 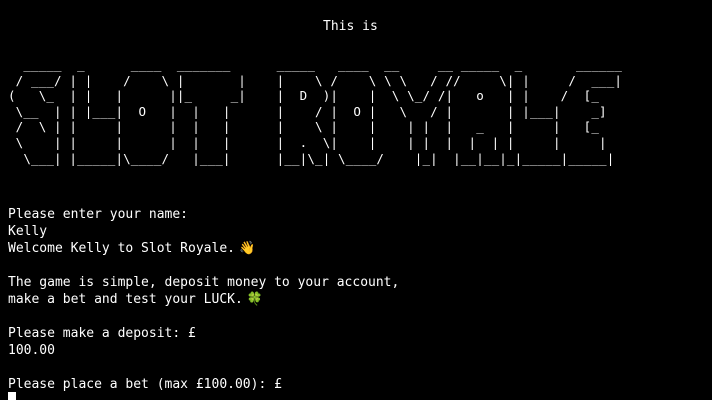 I want to click on name-prompt: Please enter your name:, so click(x=98, y=214).